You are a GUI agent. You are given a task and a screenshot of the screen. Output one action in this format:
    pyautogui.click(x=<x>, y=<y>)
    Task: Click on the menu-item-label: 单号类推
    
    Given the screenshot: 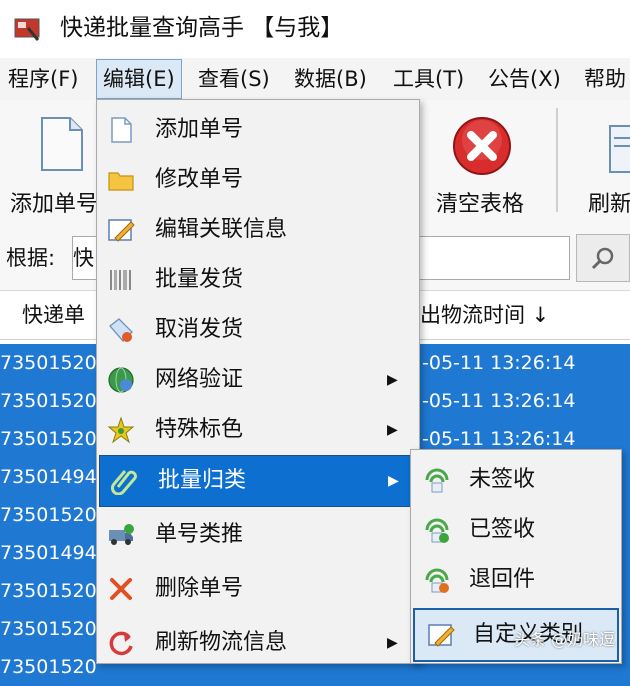 What is the action you would take?
    pyautogui.click(x=199, y=534)
    